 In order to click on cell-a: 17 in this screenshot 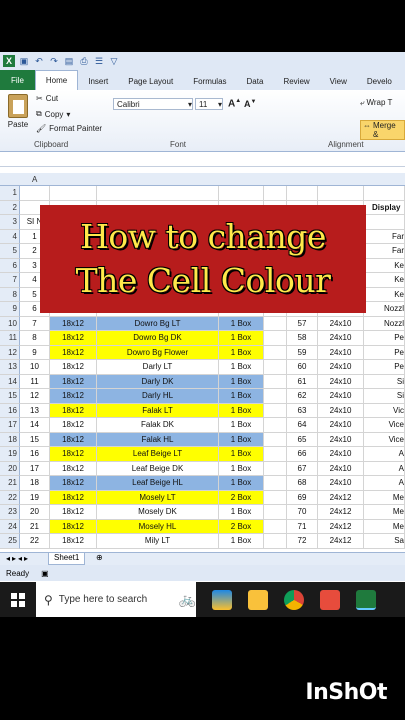, I will do `click(35, 468)`.